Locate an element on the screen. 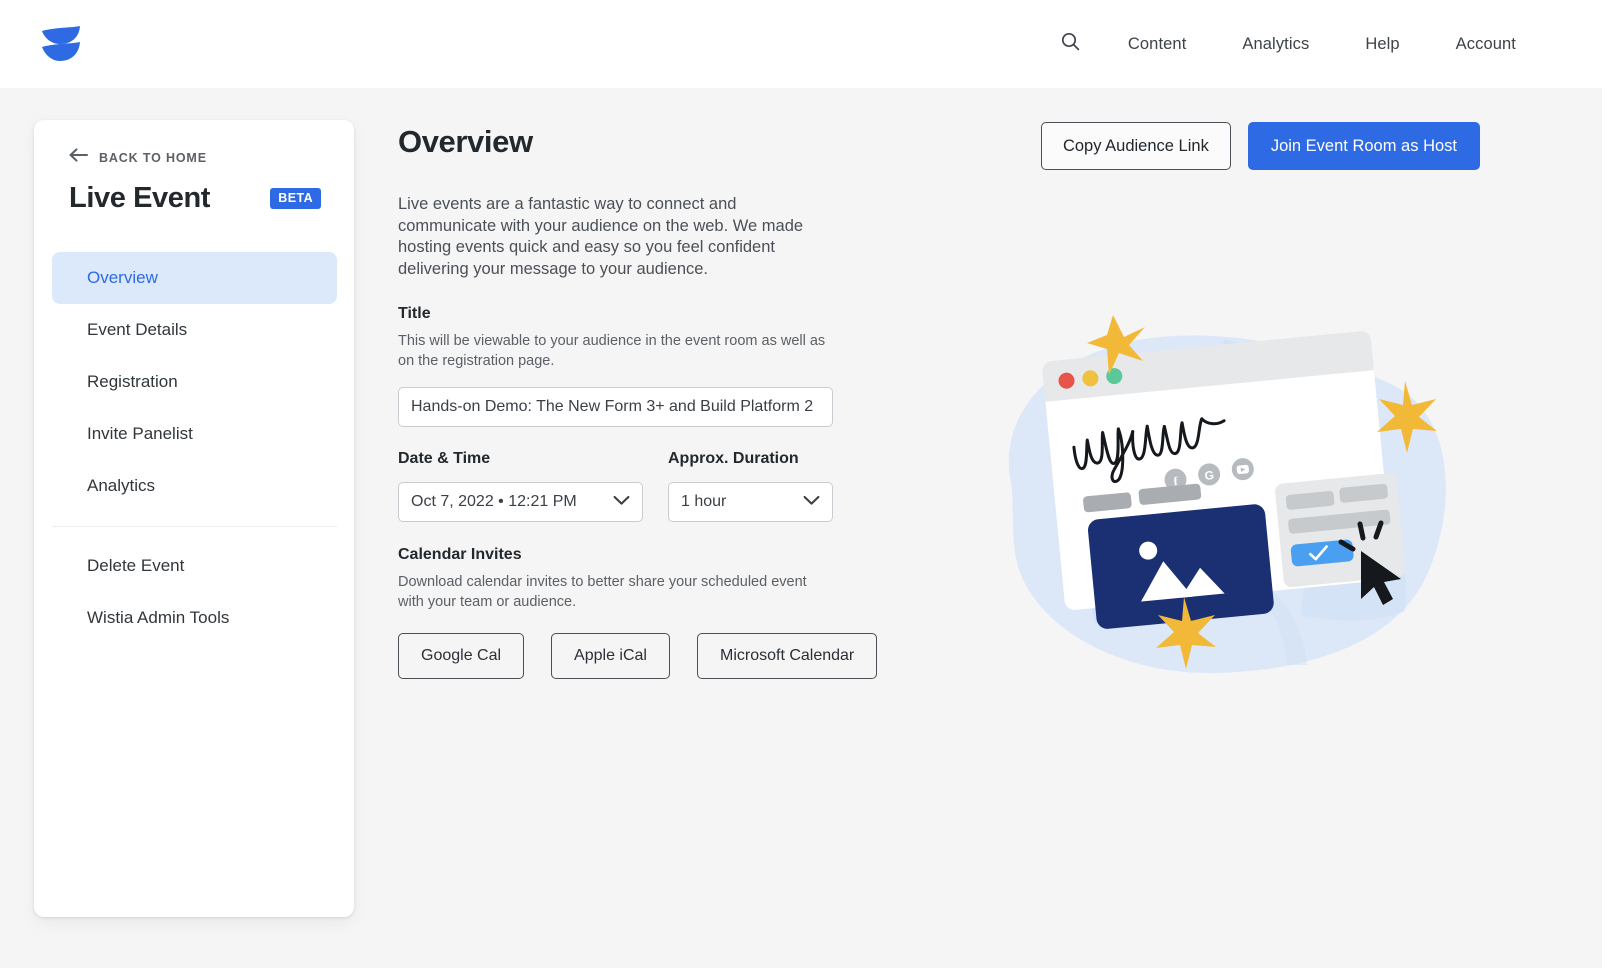 This screenshot has height=968, width=1602. apple-ical-button: Apple iCal is located at coordinates (610, 656).